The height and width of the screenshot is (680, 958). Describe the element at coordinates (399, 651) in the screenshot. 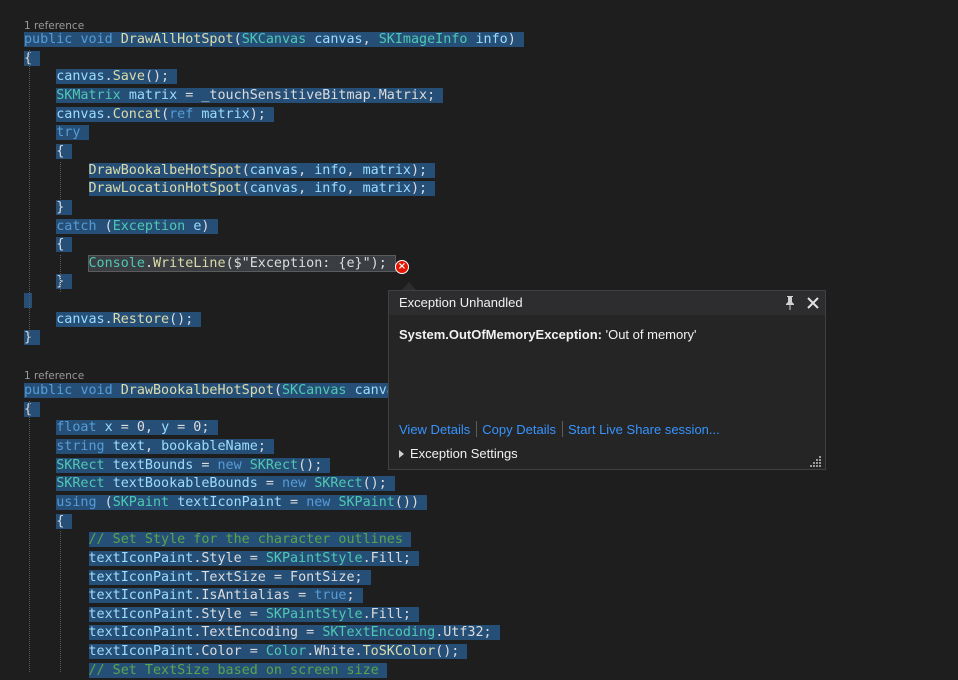

I see `code-token: ToSKColor` at that location.